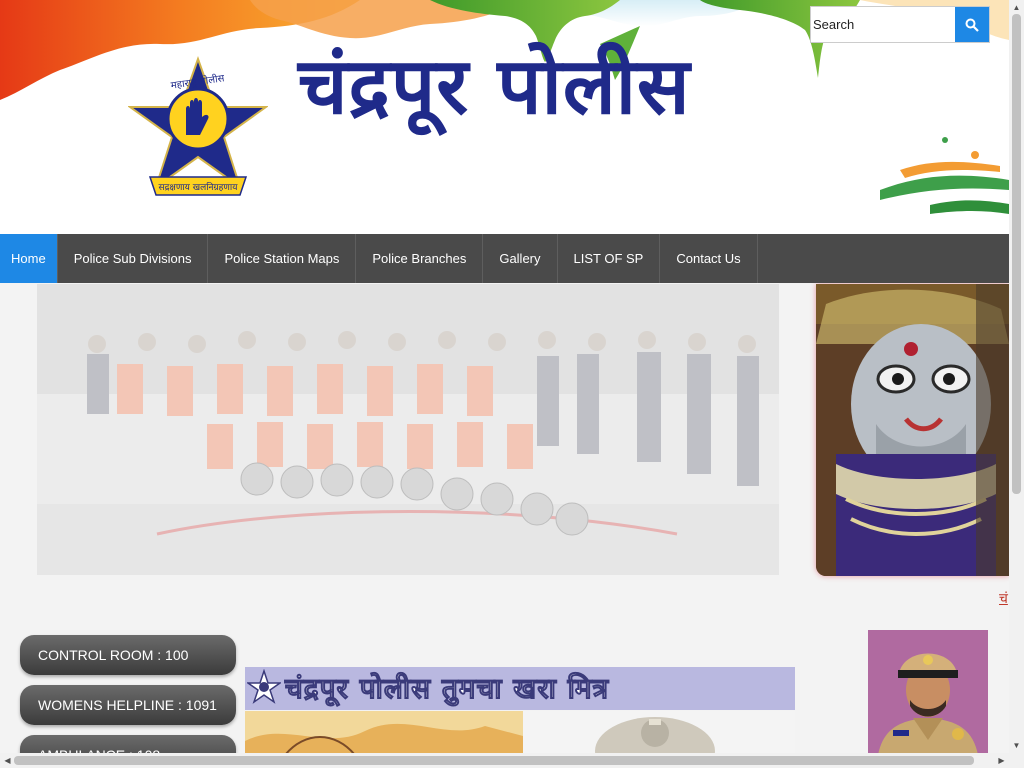 This screenshot has width=1024, height=768. What do you see at coordinates (520, 258) in the screenshot?
I see `nav-item-gallery: Gallery` at bounding box center [520, 258].